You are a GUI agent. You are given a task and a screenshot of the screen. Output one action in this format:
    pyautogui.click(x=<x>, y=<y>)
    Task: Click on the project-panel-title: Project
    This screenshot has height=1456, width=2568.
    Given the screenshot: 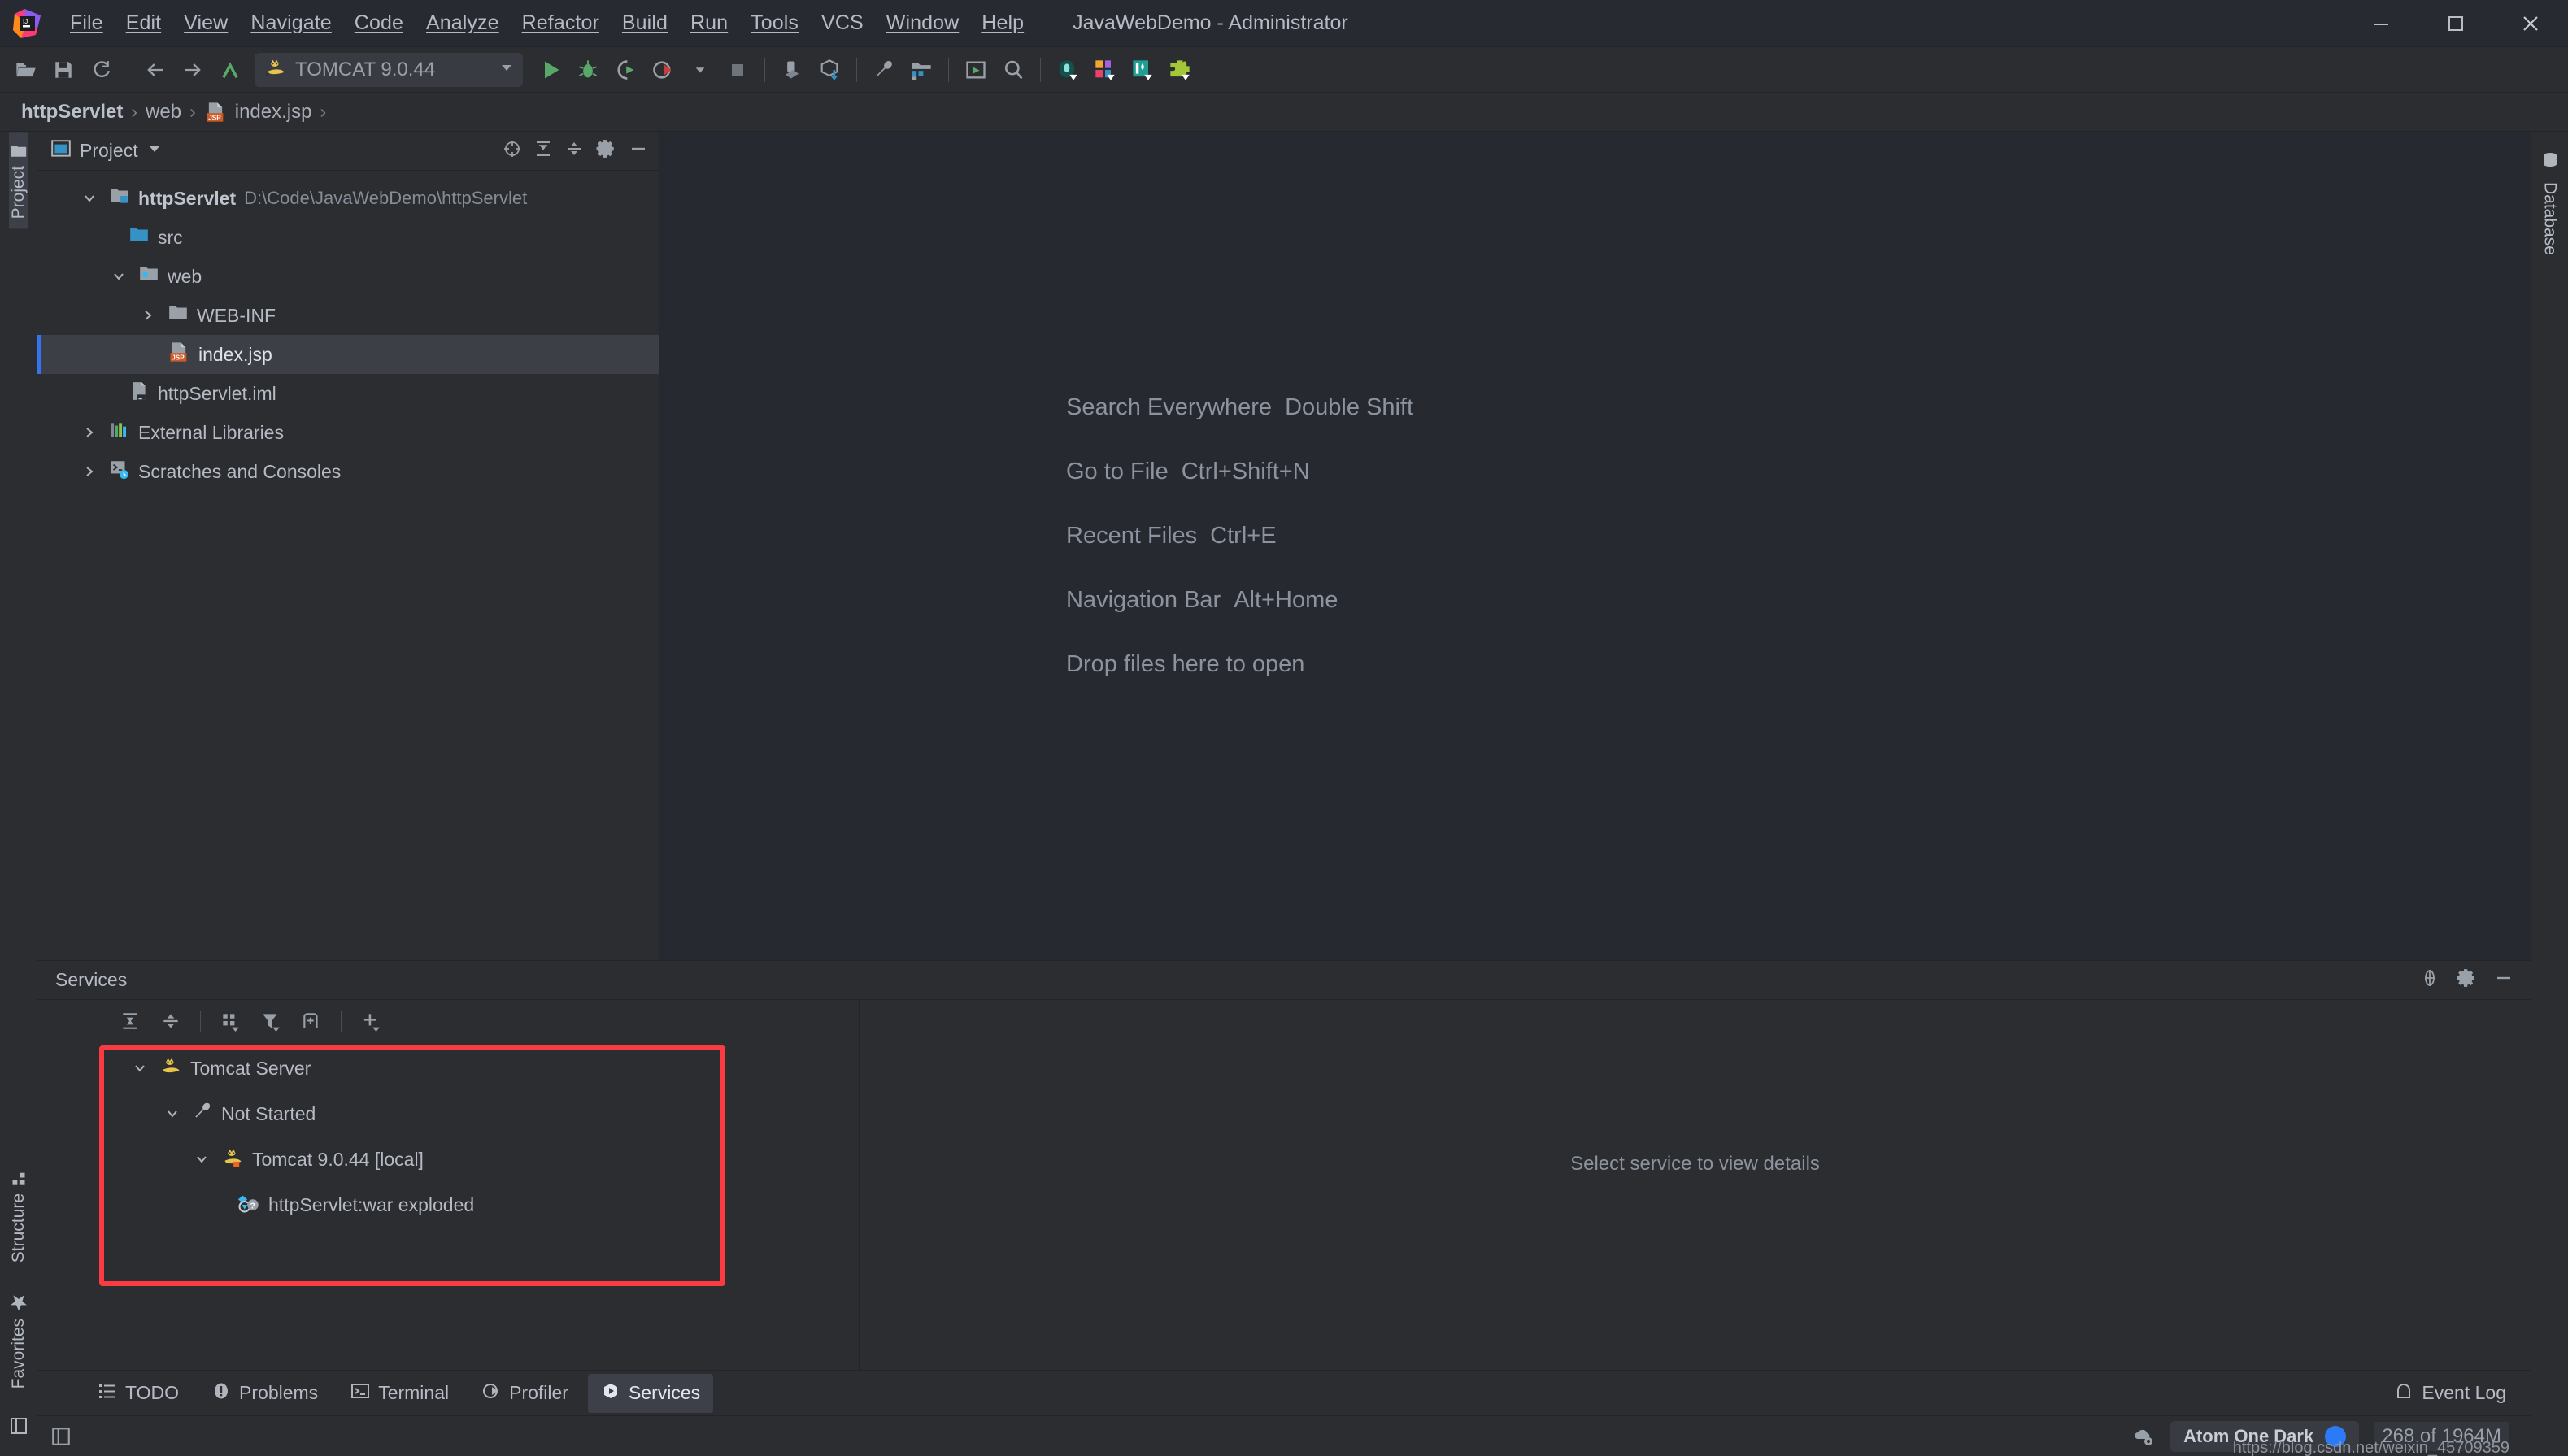 What is the action you would take?
    pyautogui.click(x=109, y=151)
    